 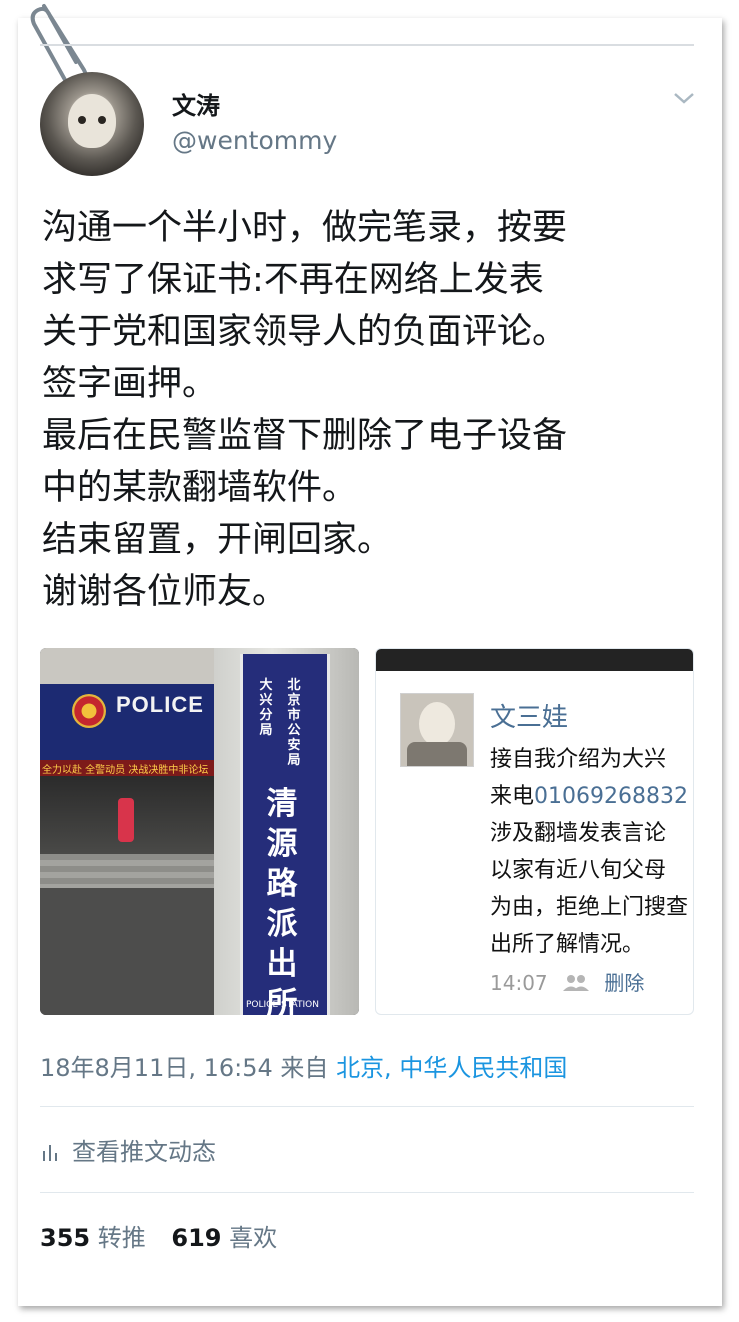 I want to click on tweet-line: 求写了保证书:不再在网络上发表, so click(x=293, y=280).